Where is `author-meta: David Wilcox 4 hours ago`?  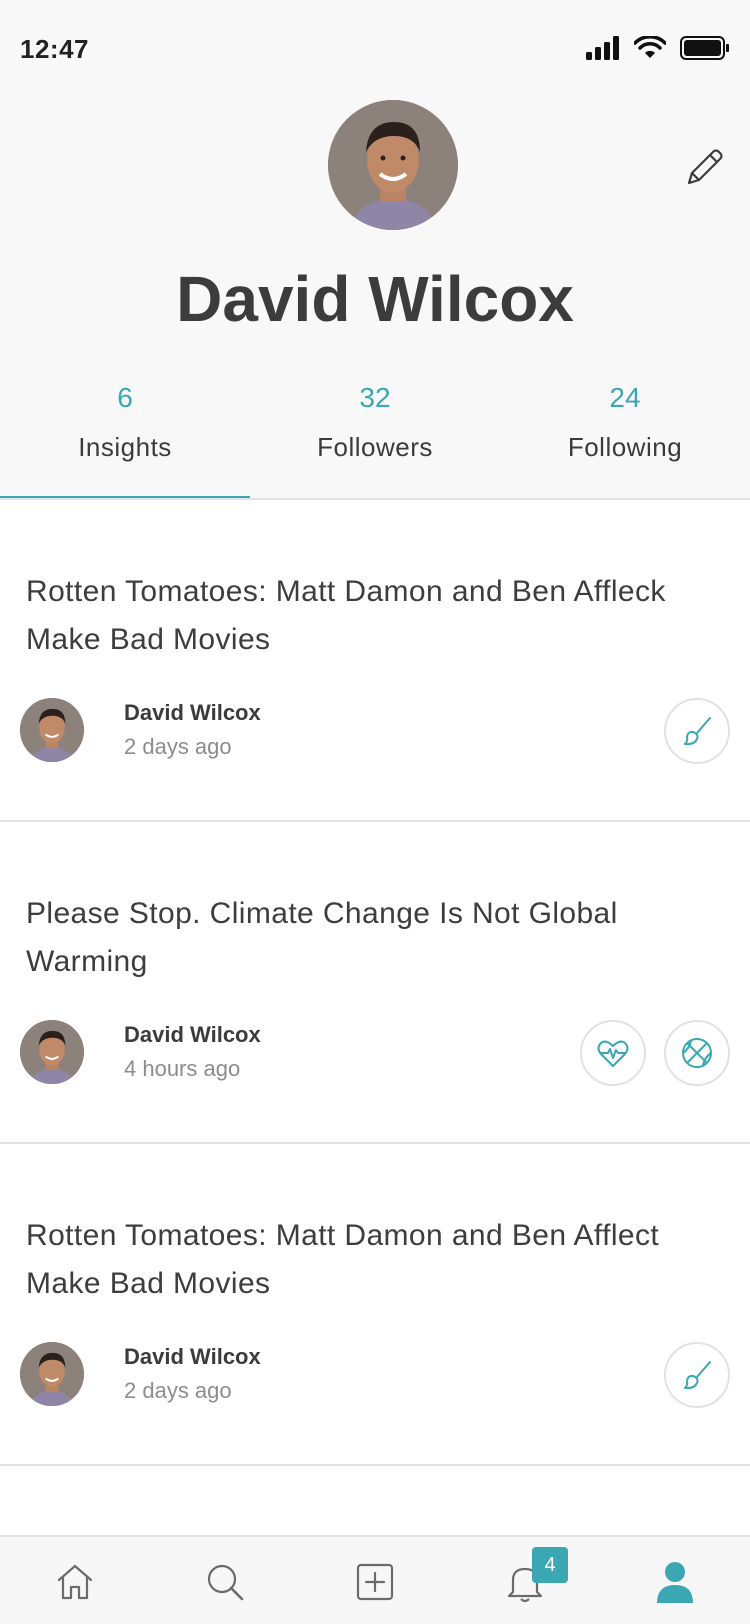
author-meta: David Wilcox 4 hours ago is located at coordinates (192, 1052).